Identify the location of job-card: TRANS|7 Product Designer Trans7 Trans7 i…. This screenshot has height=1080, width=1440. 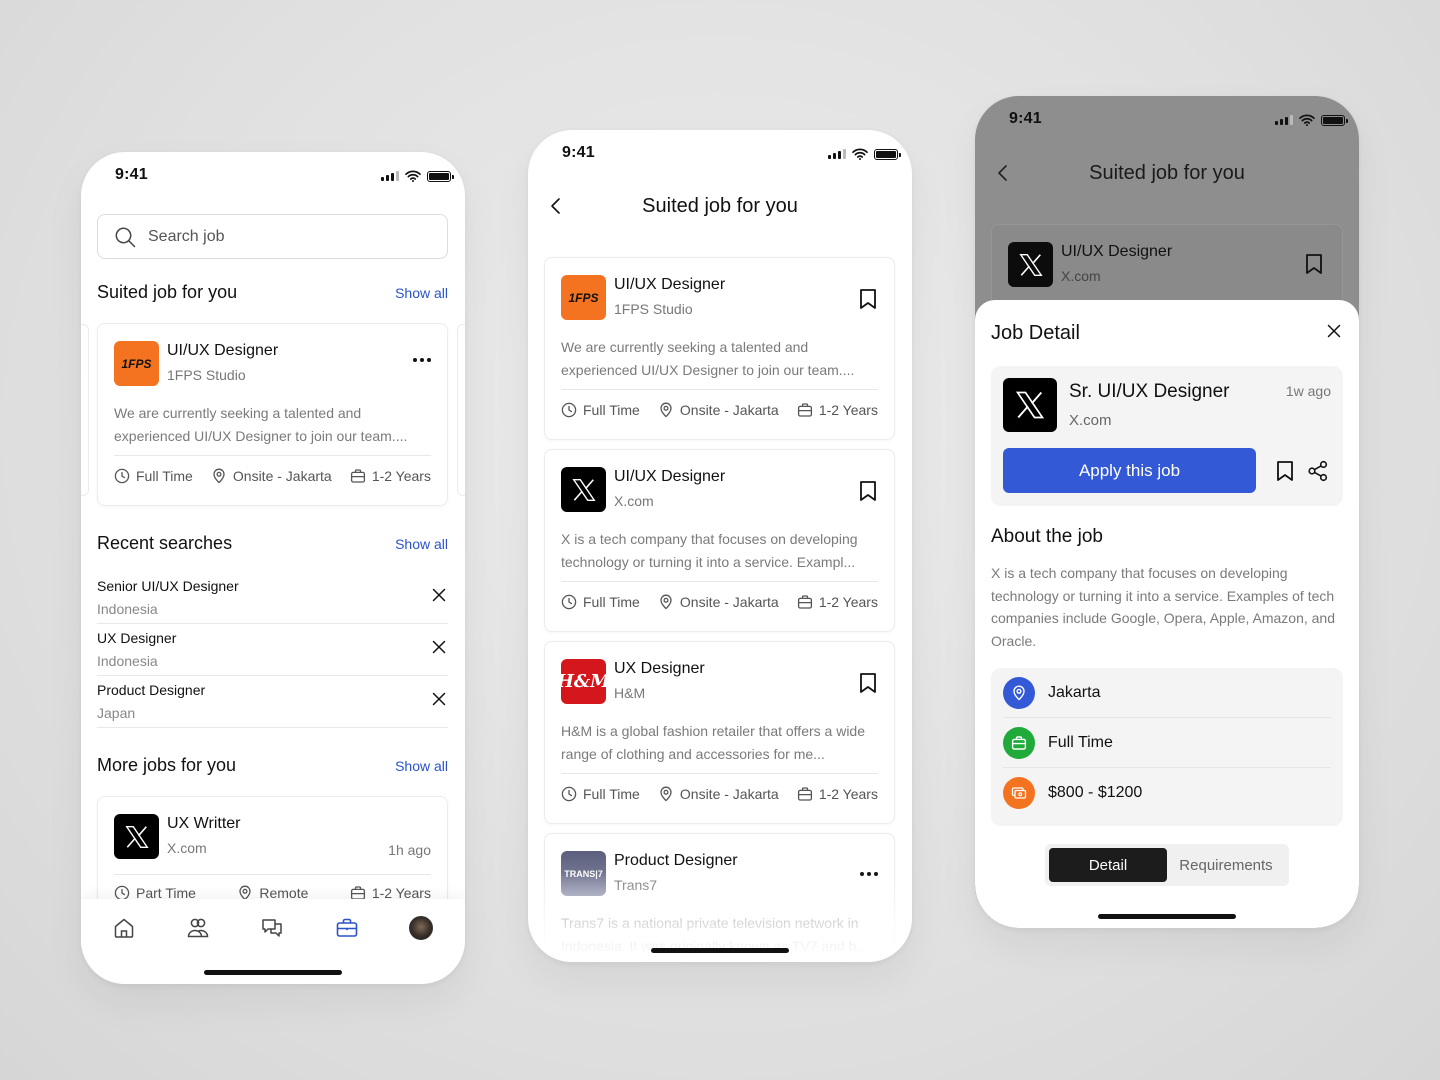
(719, 897).